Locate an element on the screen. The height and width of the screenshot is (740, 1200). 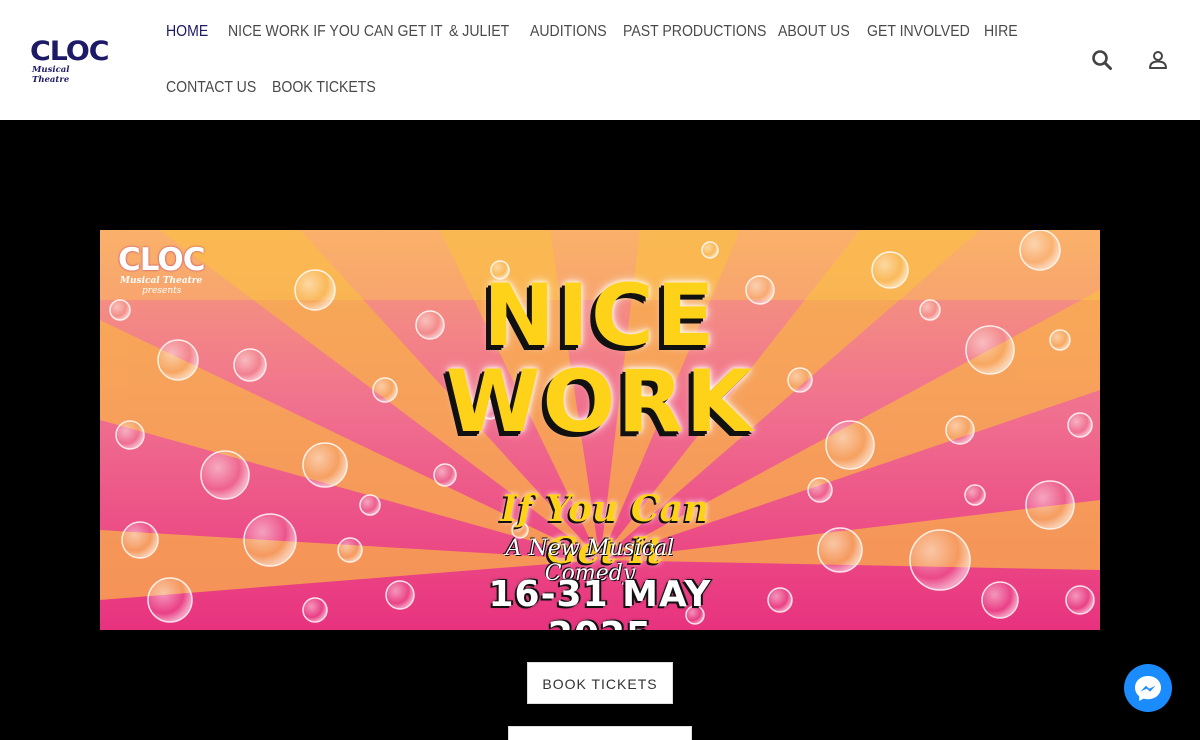
banner-logo: CLOC Musical Theatre presents is located at coordinates (163, 270).